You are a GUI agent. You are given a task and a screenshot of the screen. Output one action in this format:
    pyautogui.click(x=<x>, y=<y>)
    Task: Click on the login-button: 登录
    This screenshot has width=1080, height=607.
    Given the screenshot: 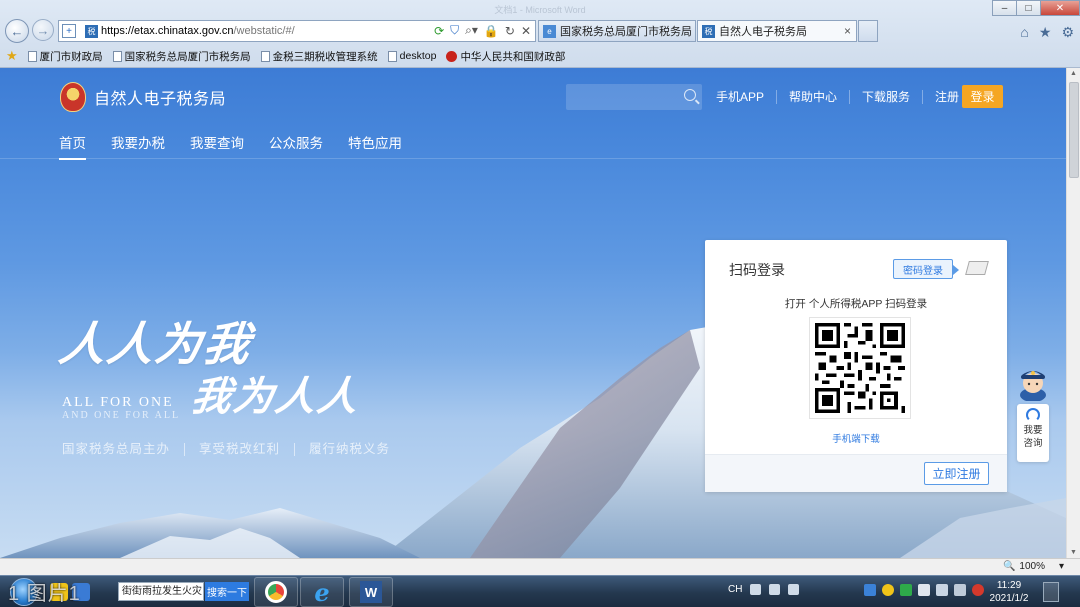 What is the action you would take?
    pyautogui.click(x=982, y=96)
    